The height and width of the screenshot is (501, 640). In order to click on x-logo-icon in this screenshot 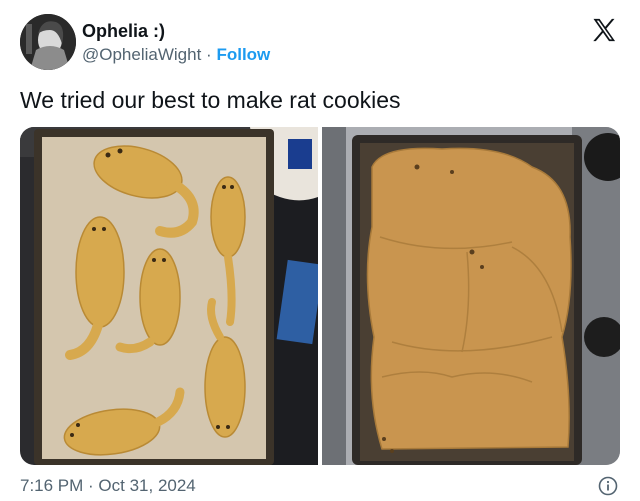, I will do `click(604, 30)`.